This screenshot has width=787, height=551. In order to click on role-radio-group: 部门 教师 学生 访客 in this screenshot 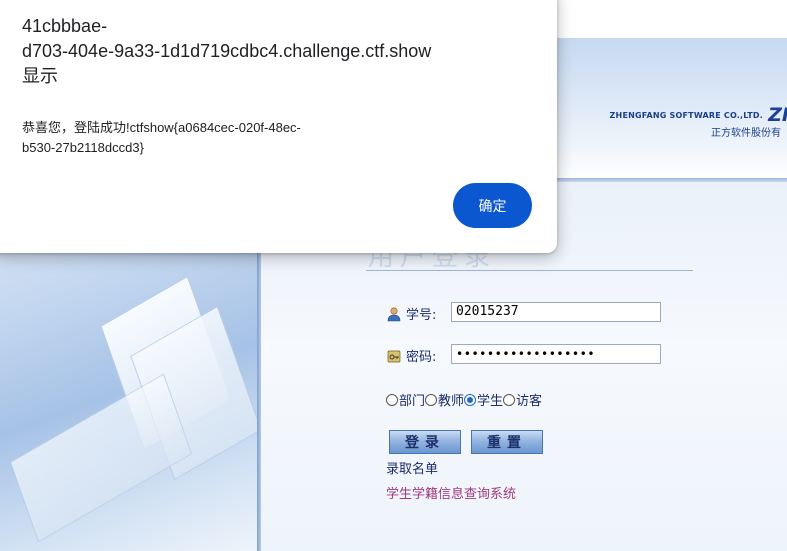, I will do `click(464, 399)`.